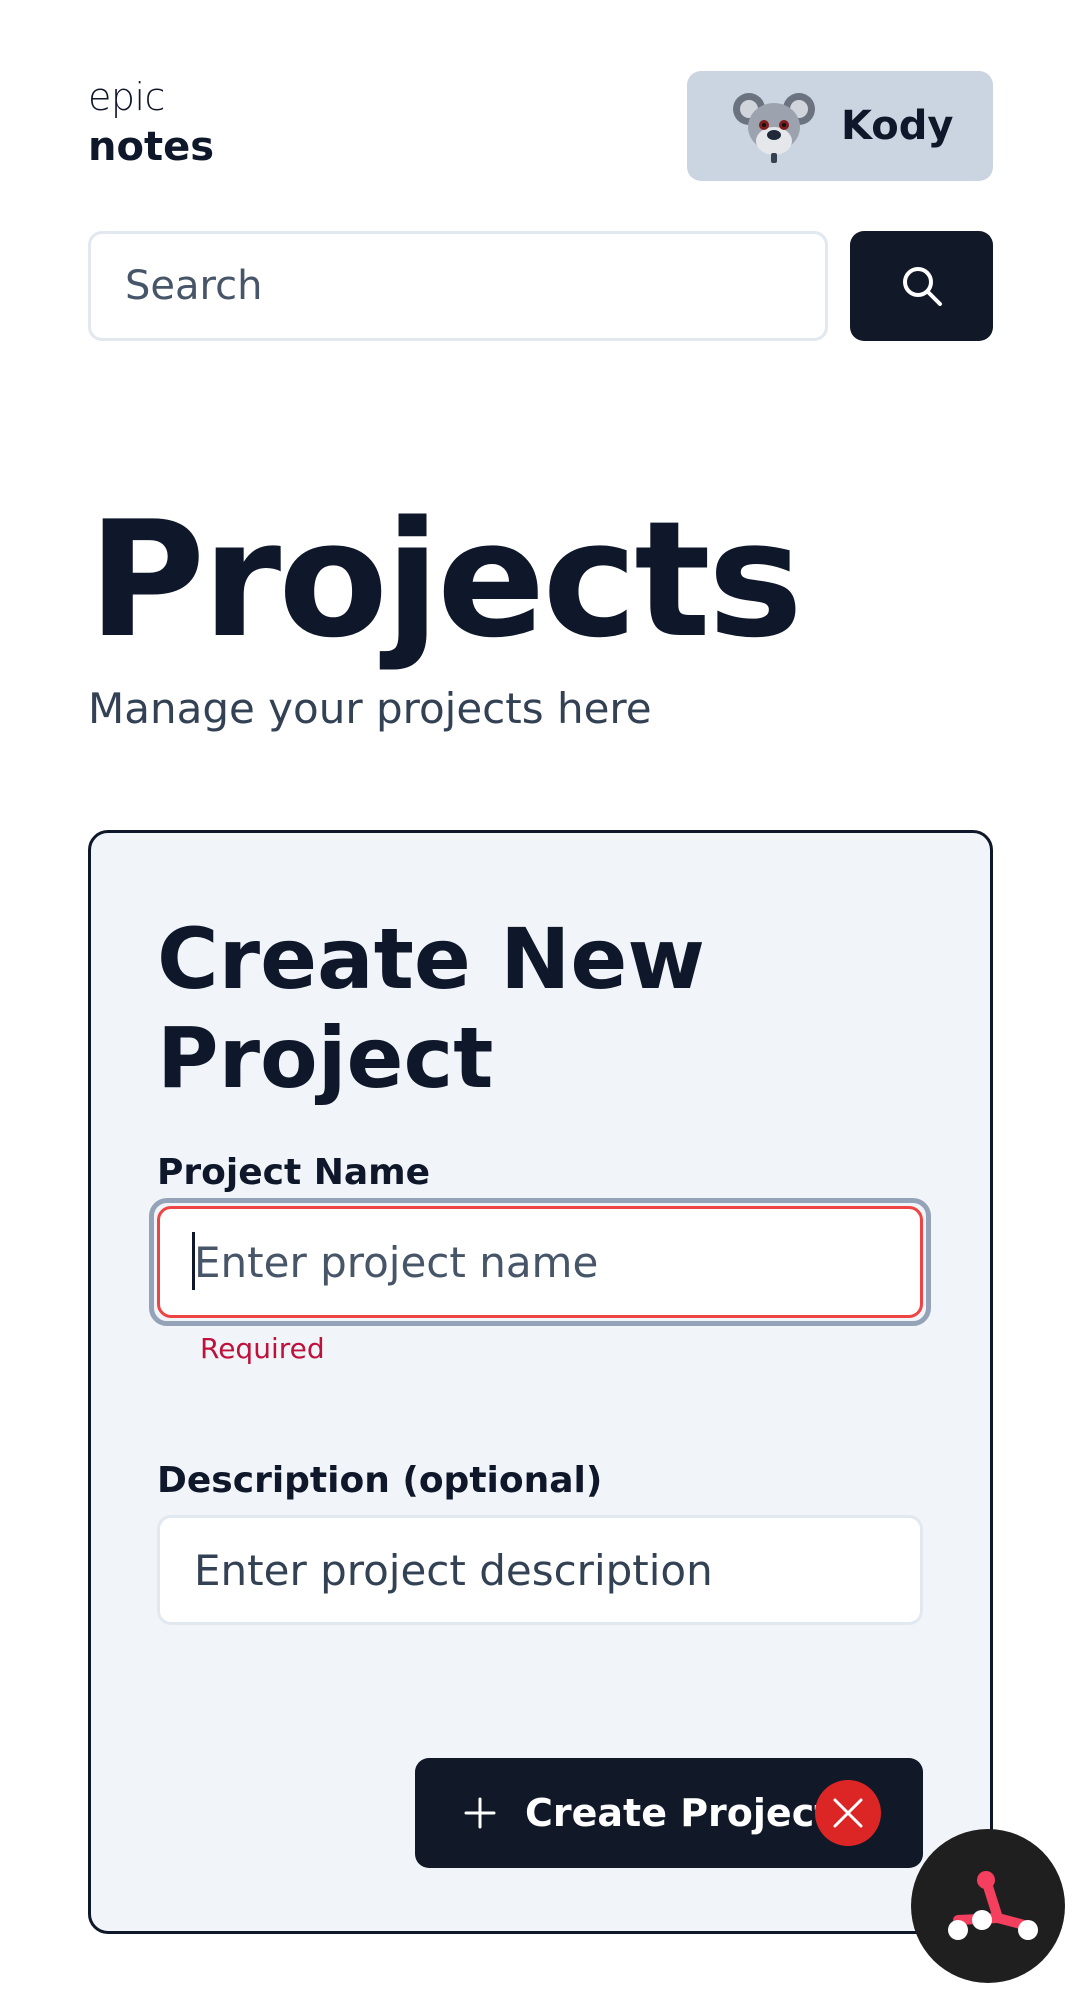 The image size is (1081, 1999). What do you see at coordinates (151, 146) in the screenshot?
I see `logo-bottom-text: notes` at bounding box center [151, 146].